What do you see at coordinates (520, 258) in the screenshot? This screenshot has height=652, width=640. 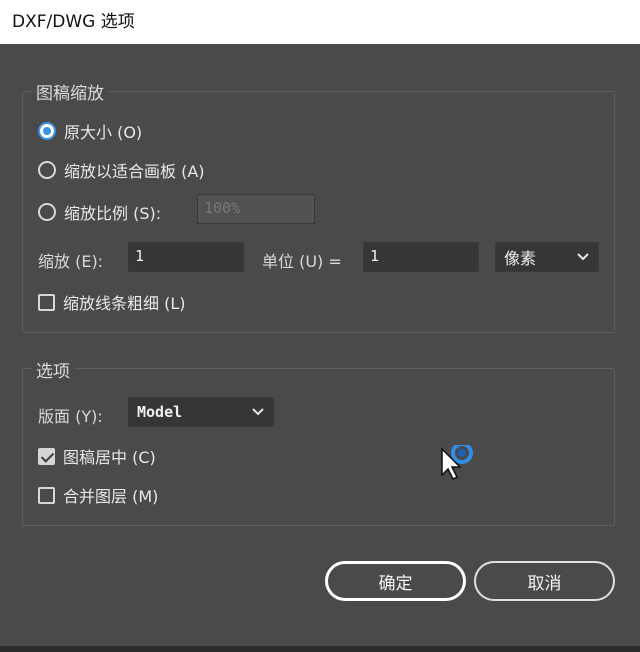 I see `unit-select-value: 像素` at bounding box center [520, 258].